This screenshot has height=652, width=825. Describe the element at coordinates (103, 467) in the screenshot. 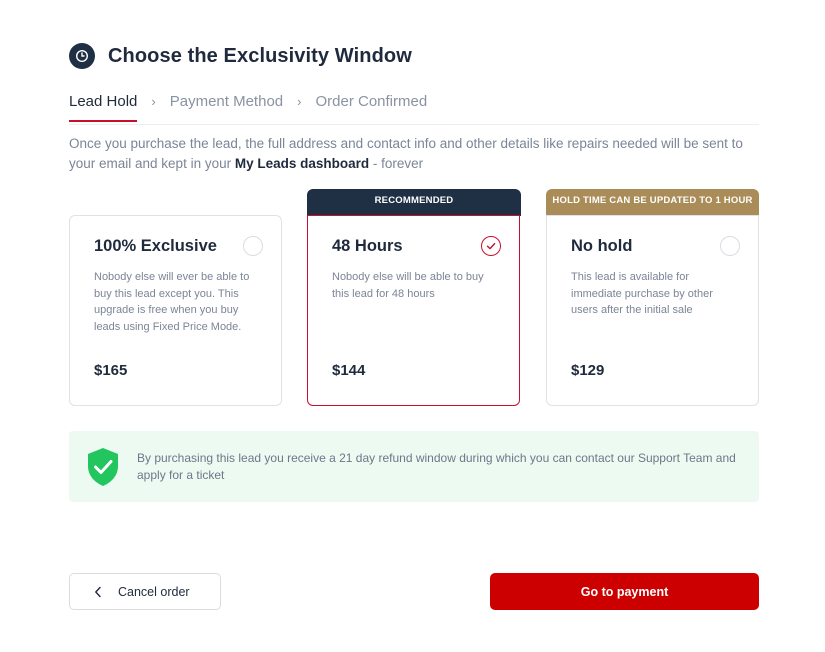

I see `shield-check-icon` at that location.